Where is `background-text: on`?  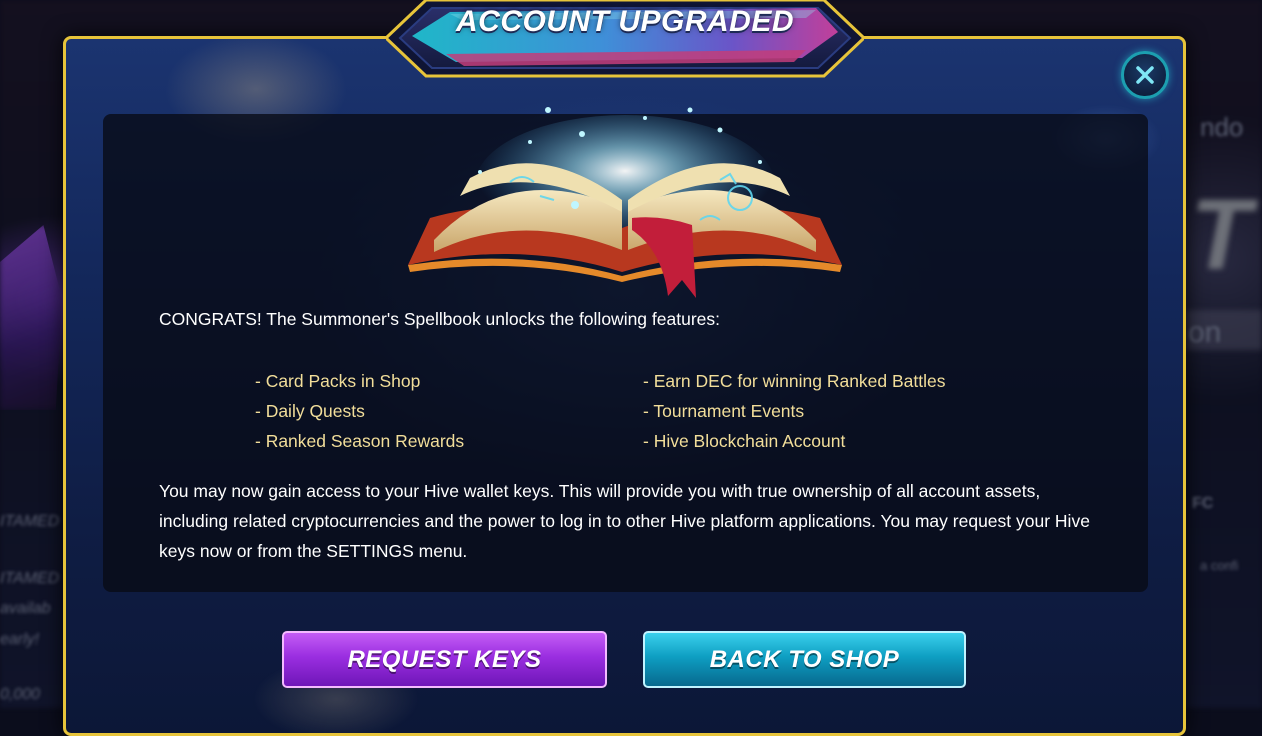
background-text: on is located at coordinates (1205, 332).